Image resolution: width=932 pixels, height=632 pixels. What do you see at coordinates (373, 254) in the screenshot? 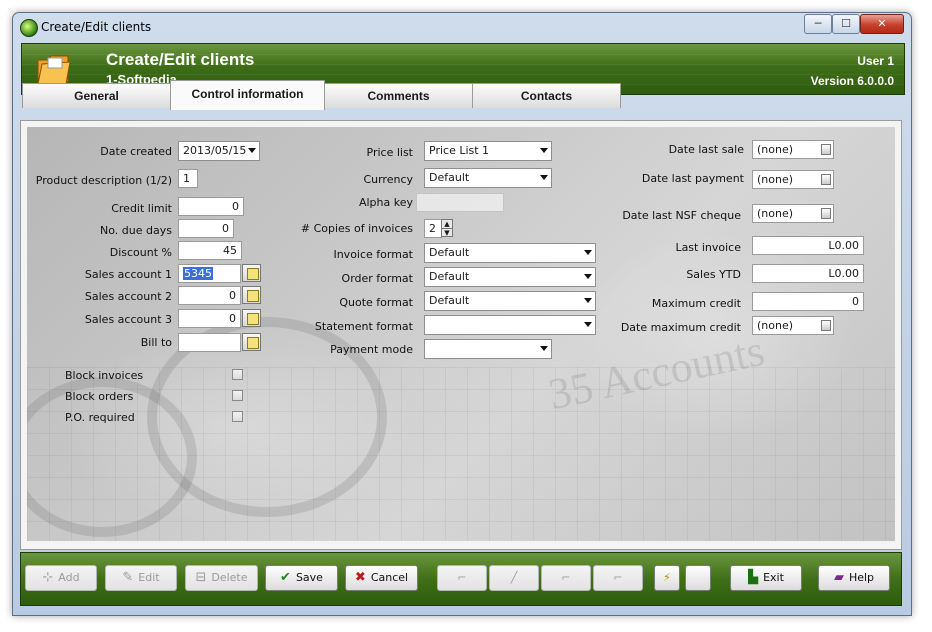
I see `invoice-format-label: Invoice format` at bounding box center [373, 254].